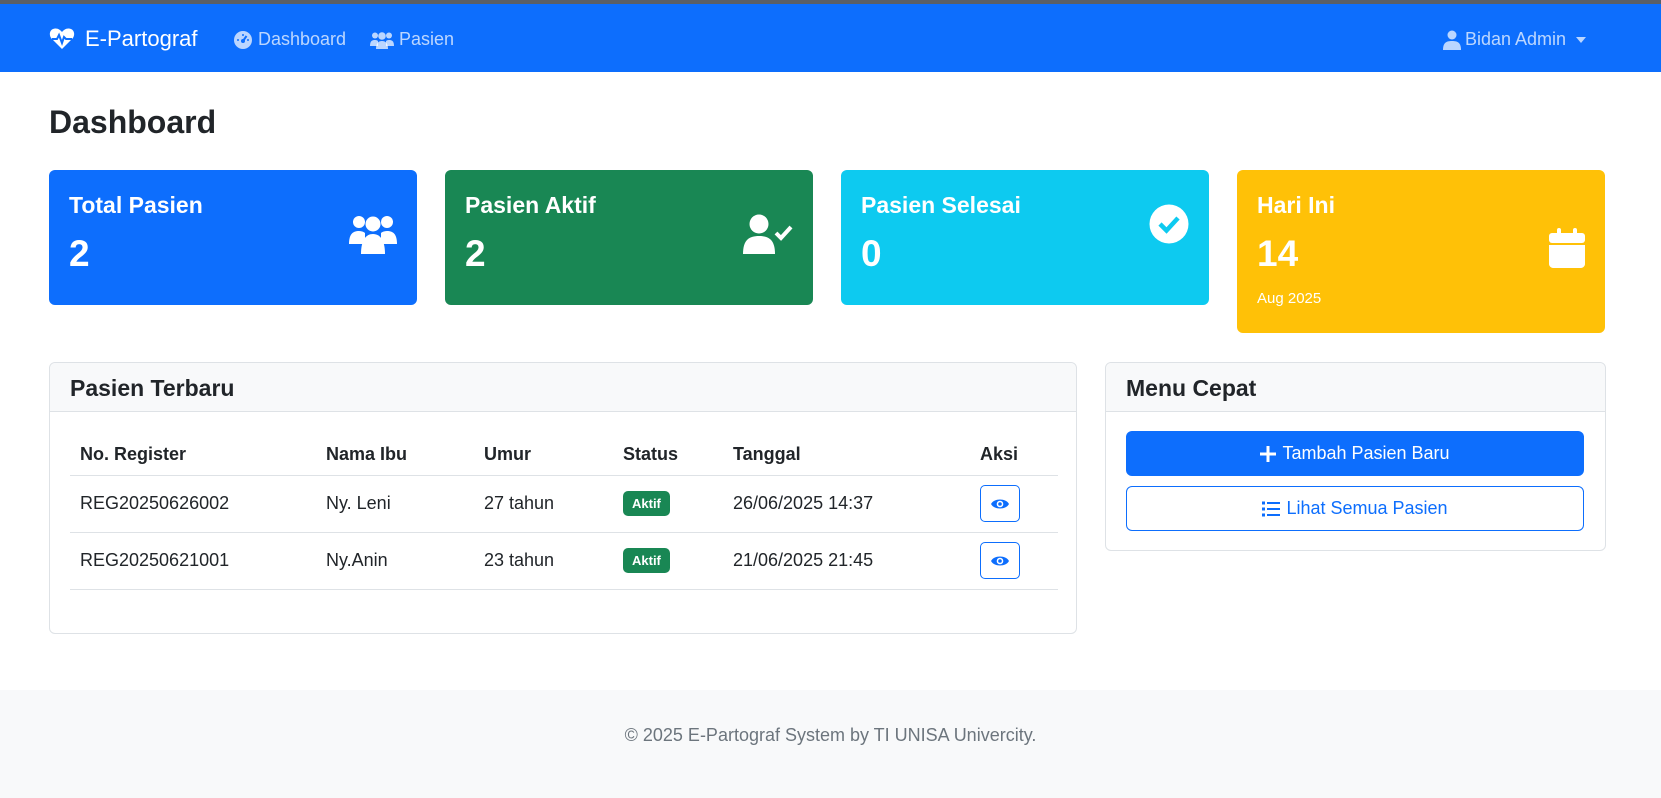  Describe the element at coordinates (1367, 508) in the screenshot. I see `view-all-patients-label: Lihat Semua Pasien` at that location.